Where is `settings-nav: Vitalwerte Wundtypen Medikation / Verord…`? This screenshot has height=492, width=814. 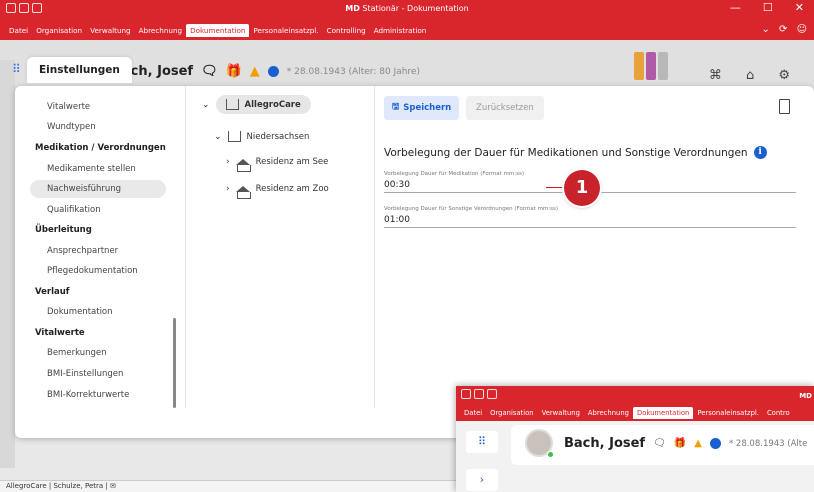
settings-nav: Vitalwerte Wundtypen Medikation / Verord… is located at coordinates (98, 247).